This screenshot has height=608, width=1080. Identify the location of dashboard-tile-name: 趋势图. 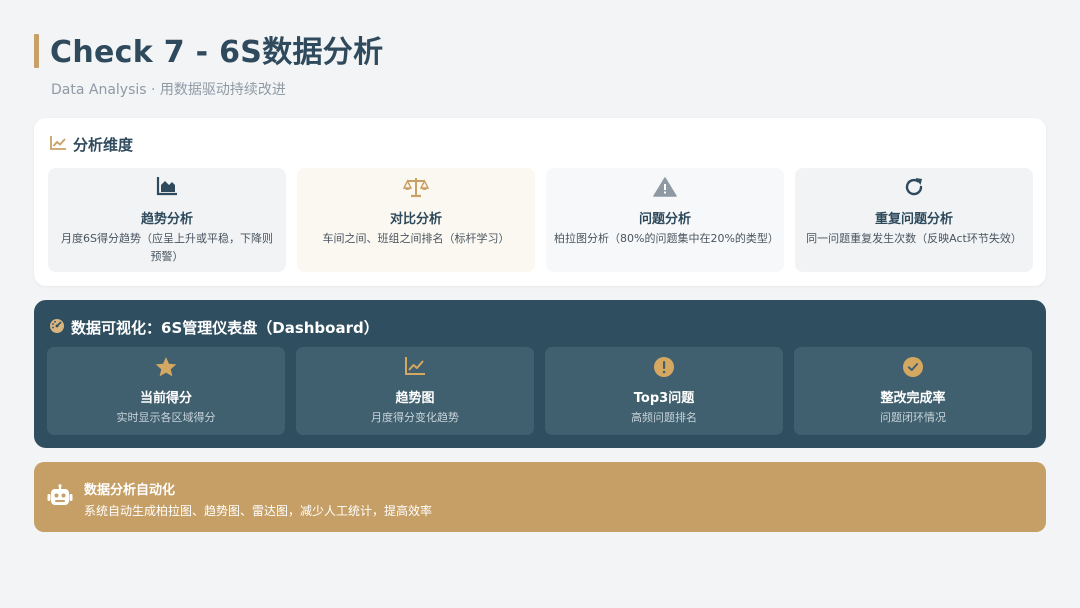
(415, 398).